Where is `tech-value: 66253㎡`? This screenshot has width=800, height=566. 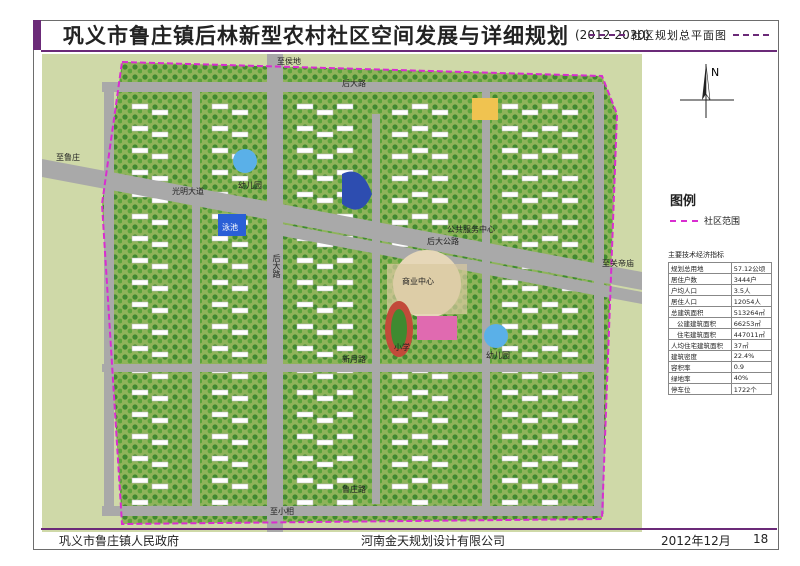
tech-value: 66253㎡ is located at coordinates (751, 323).